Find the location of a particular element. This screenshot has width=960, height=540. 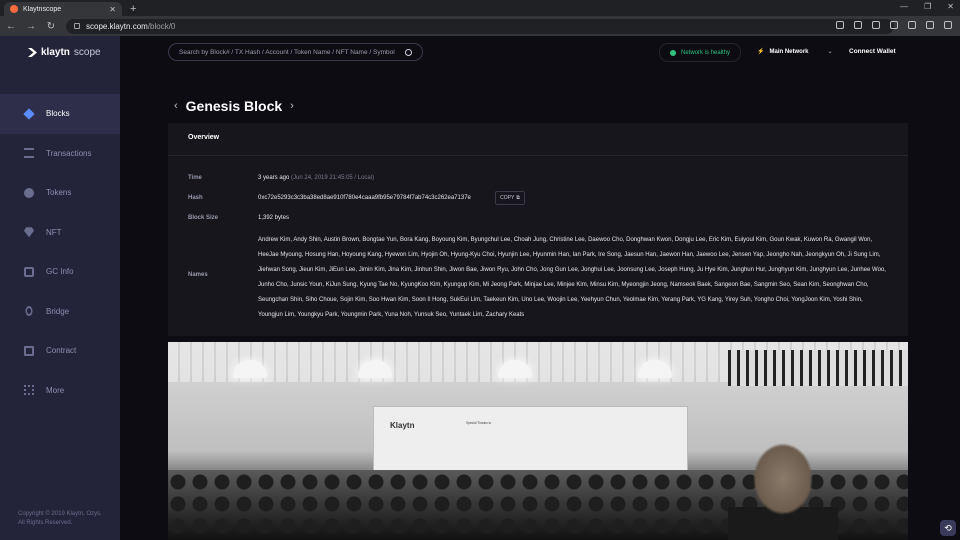

network-status-badge: Network is healthy is located at coordinates (700, 52).